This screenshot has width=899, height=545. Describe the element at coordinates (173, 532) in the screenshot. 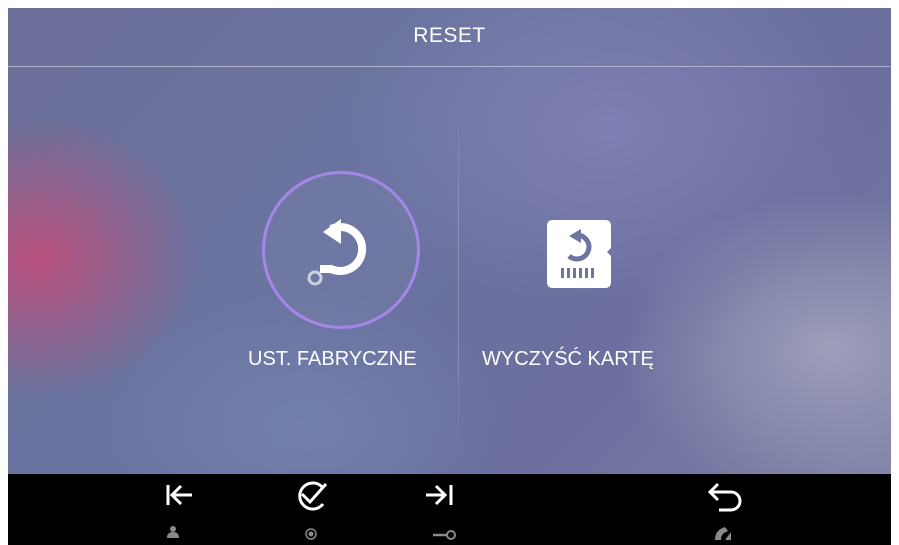

I see `person-icon` at that location.